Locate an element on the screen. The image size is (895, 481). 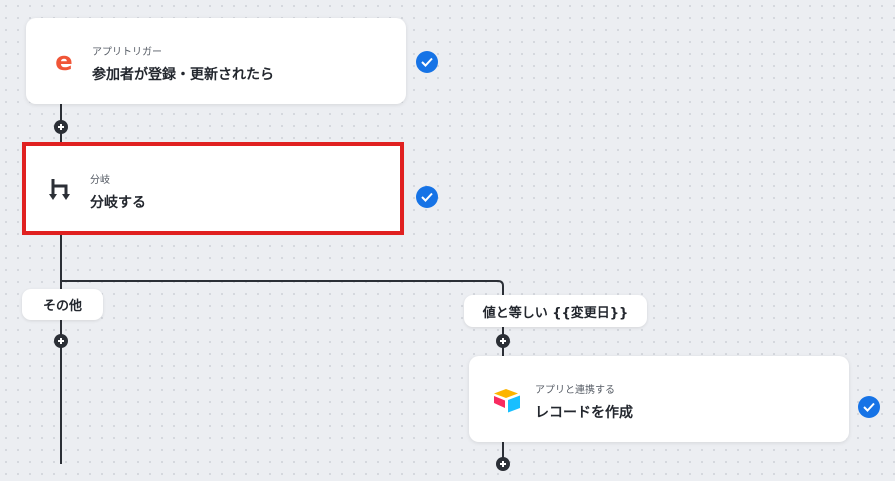
airtable-icon is located at coordinates (507, 400).